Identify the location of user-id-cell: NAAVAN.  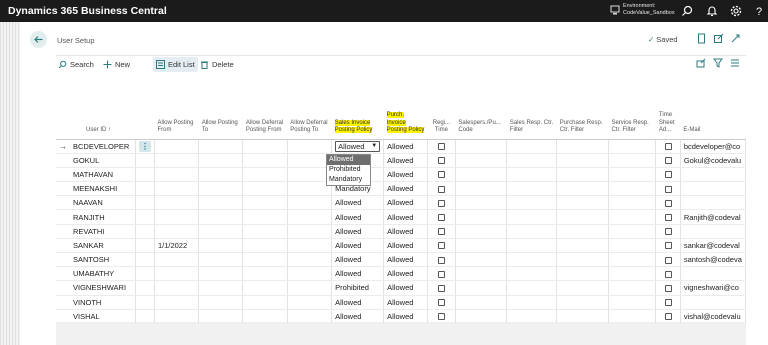
(103, 203).